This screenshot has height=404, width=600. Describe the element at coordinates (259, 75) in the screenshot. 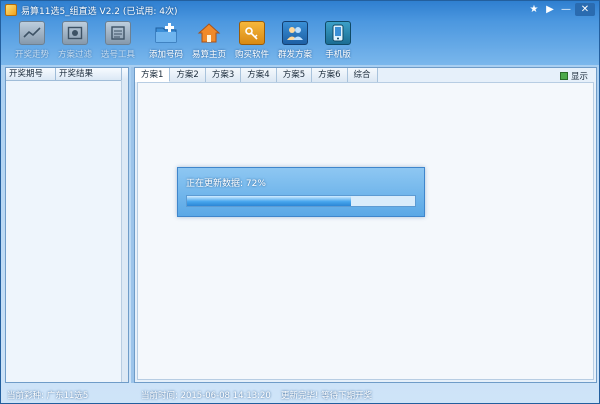

I see `tab-plan-4: 方案4` at that location.